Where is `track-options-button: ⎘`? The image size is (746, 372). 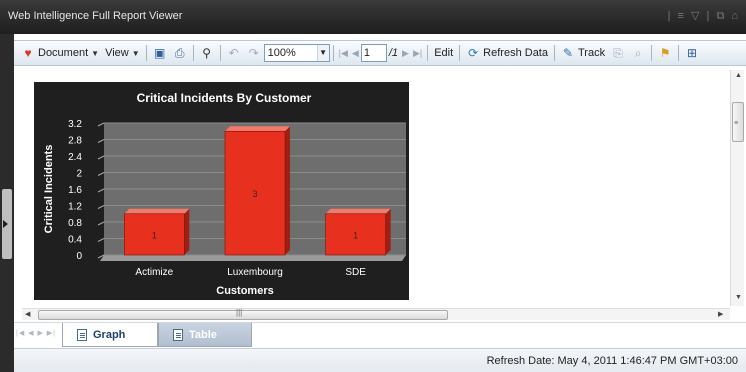 track-options-button: ⎘ is located at coordinates (618, 53).